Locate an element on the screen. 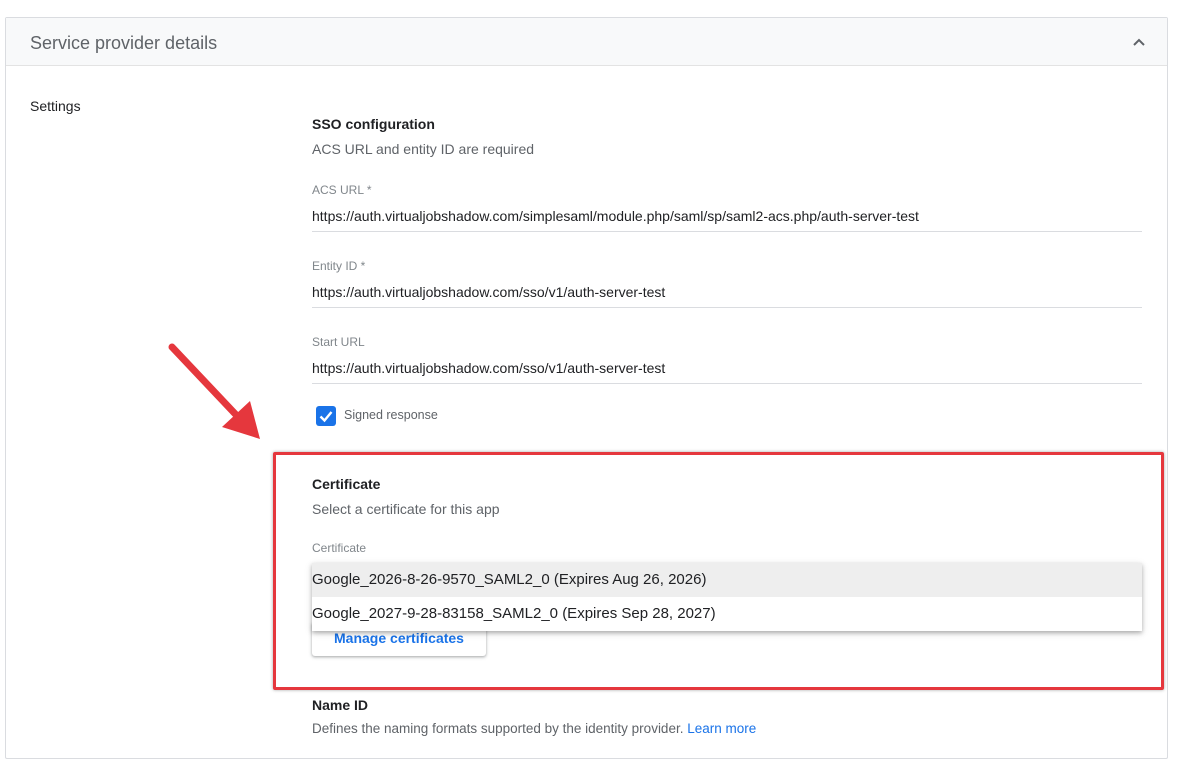  certificate-field-label: Certificate is located at coordinates (339, 548).